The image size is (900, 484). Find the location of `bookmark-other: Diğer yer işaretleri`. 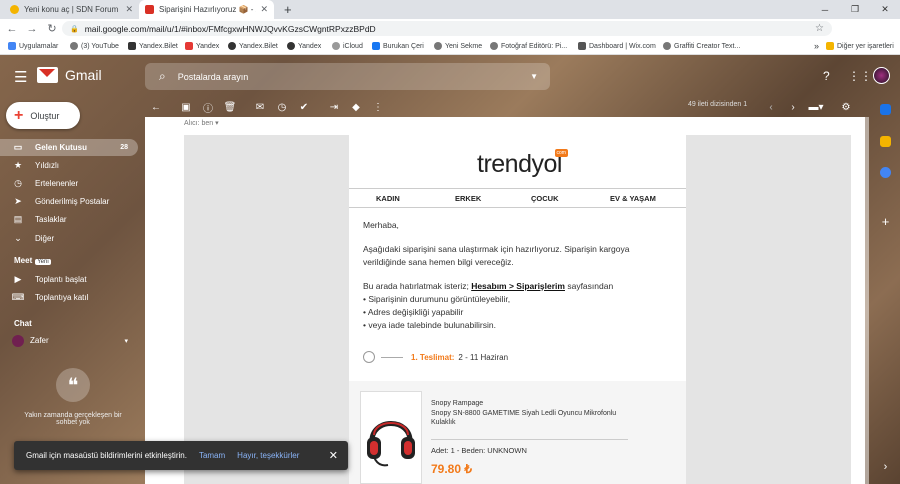

bookmark-other: Diğer yer işaretleri is located at coordinates (860, 46).